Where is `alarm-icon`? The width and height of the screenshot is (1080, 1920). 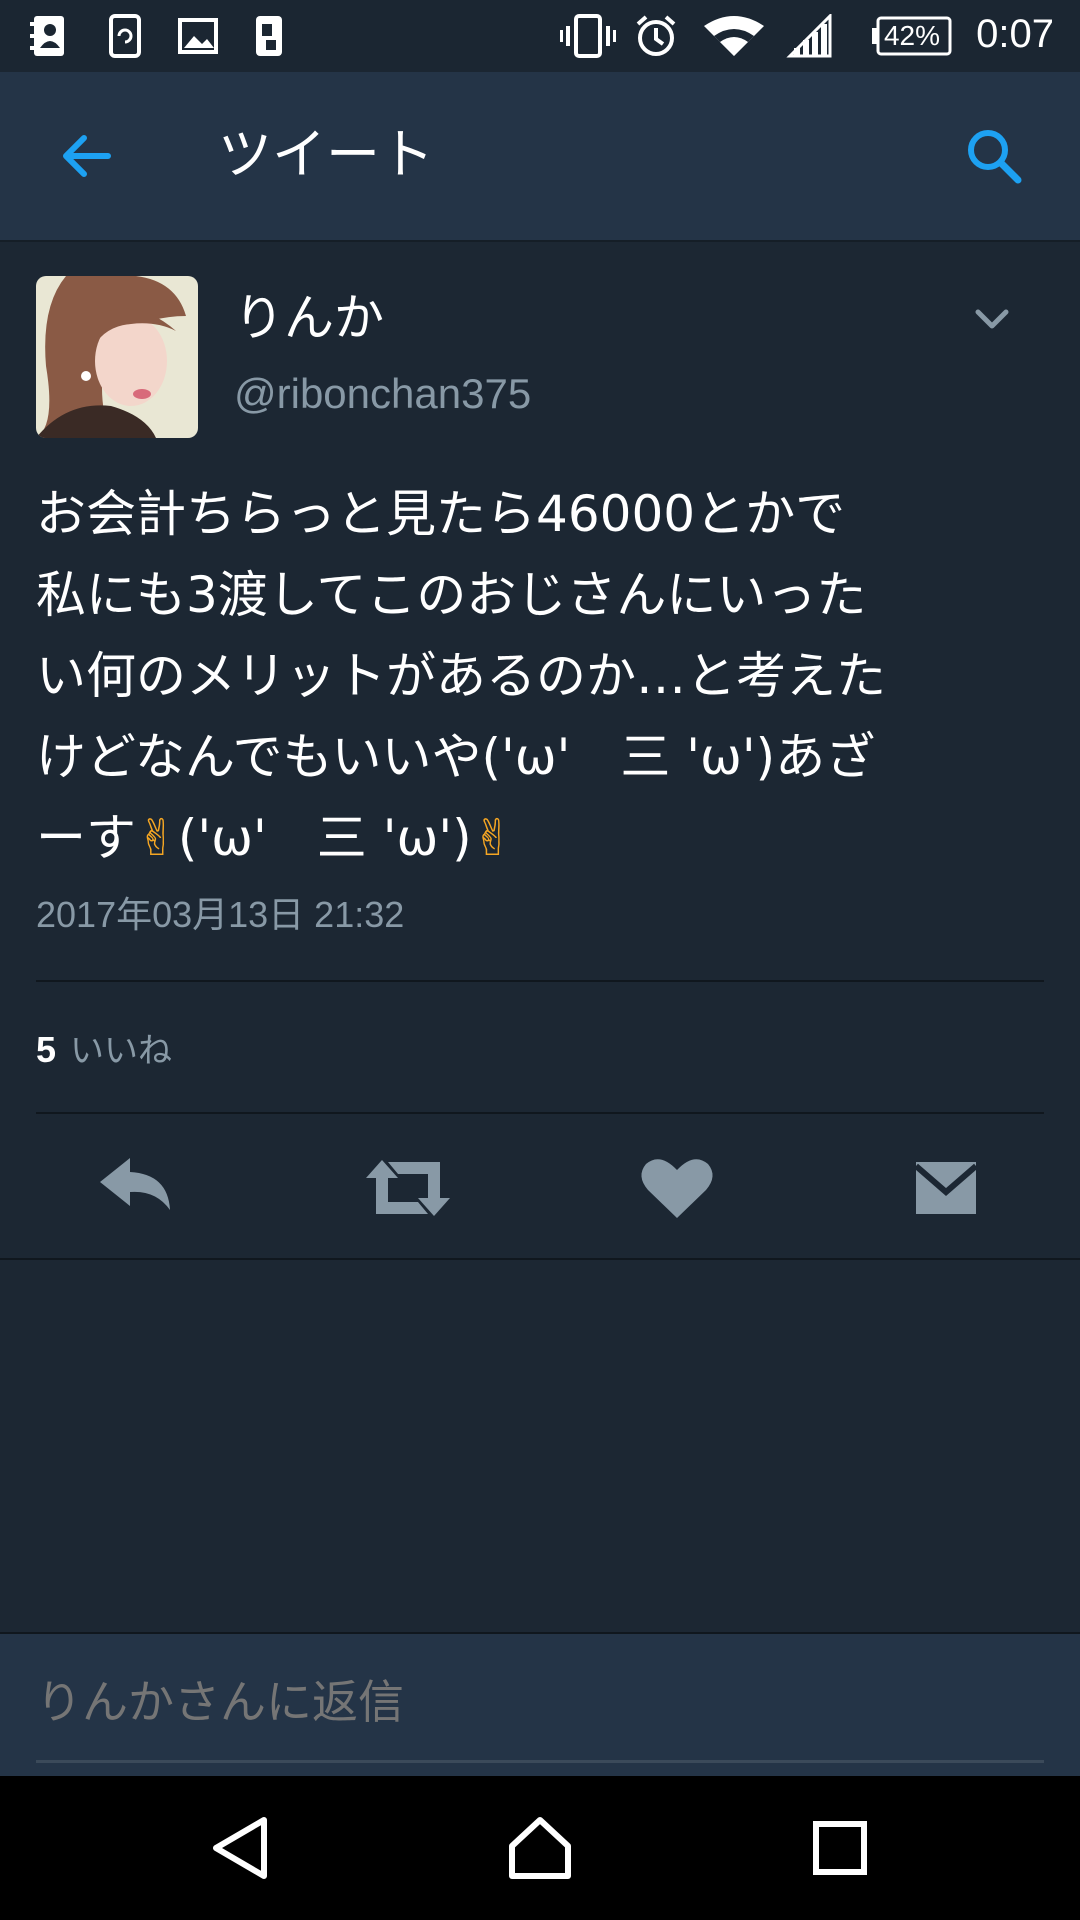 alarm-icon is located at coordinates (656, 36).